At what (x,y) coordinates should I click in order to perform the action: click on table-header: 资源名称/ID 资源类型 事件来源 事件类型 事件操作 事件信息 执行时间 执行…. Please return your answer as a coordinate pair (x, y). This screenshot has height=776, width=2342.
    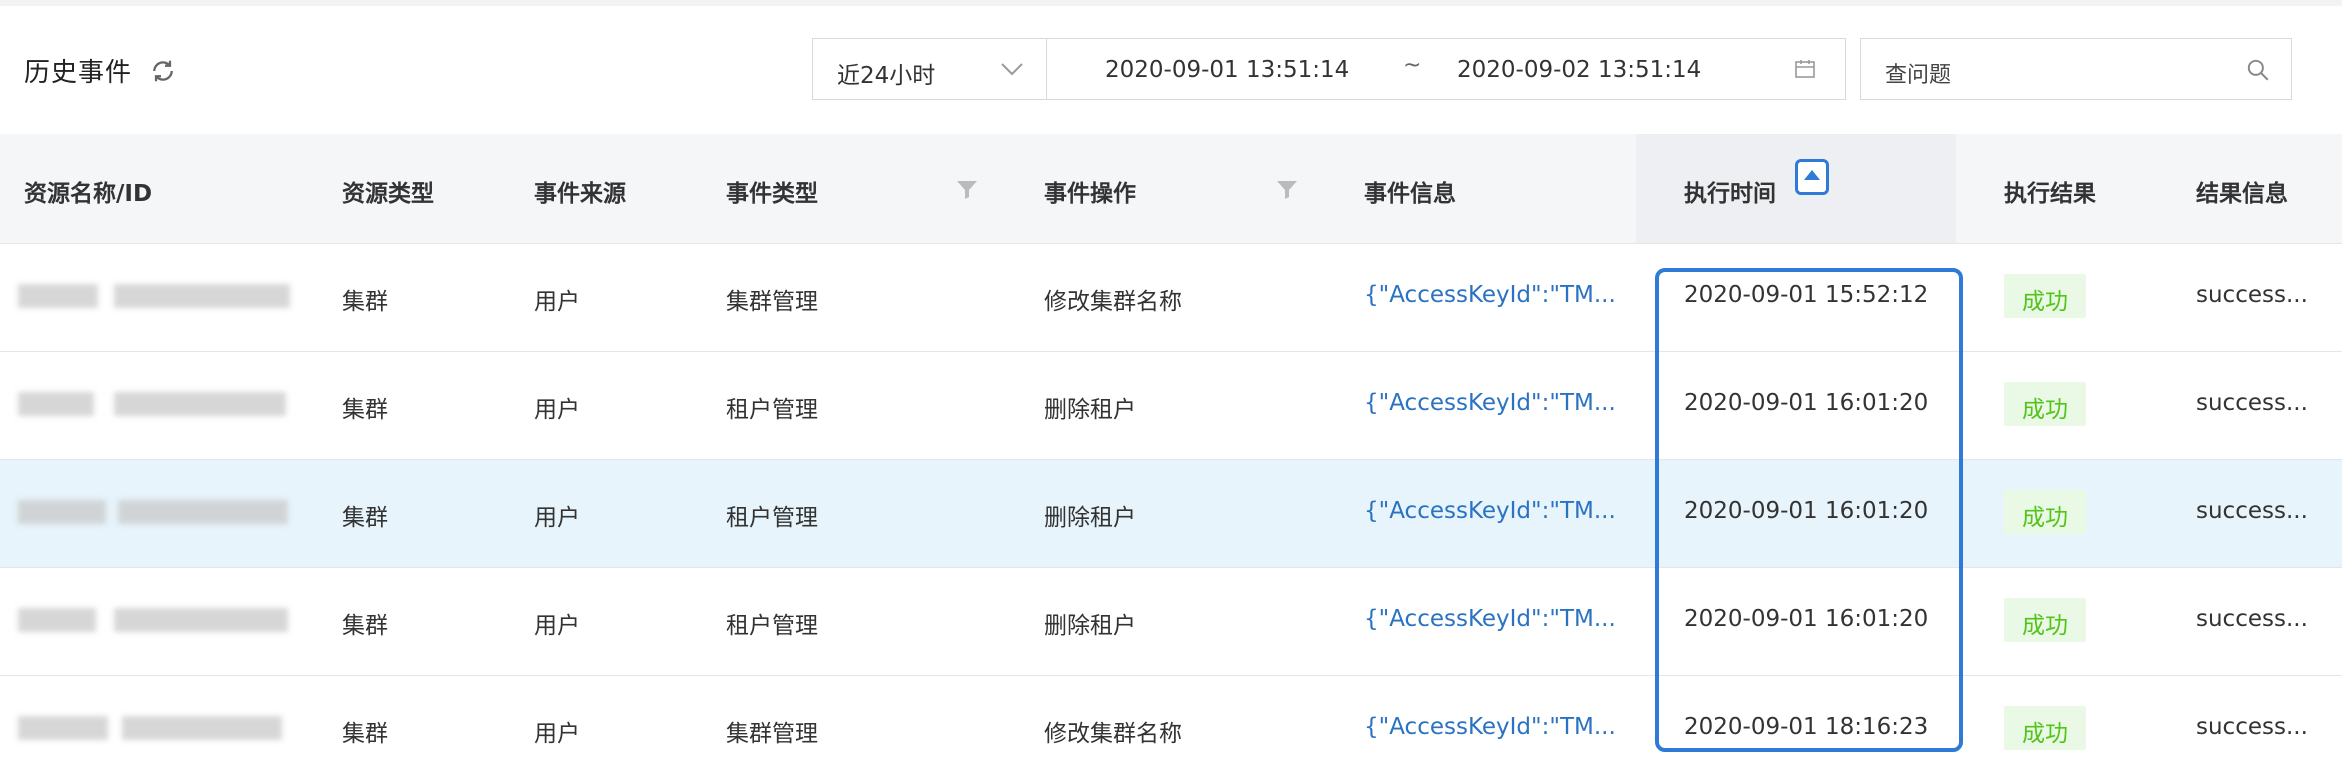
    Looking at the image, I should click on (1171, 189).